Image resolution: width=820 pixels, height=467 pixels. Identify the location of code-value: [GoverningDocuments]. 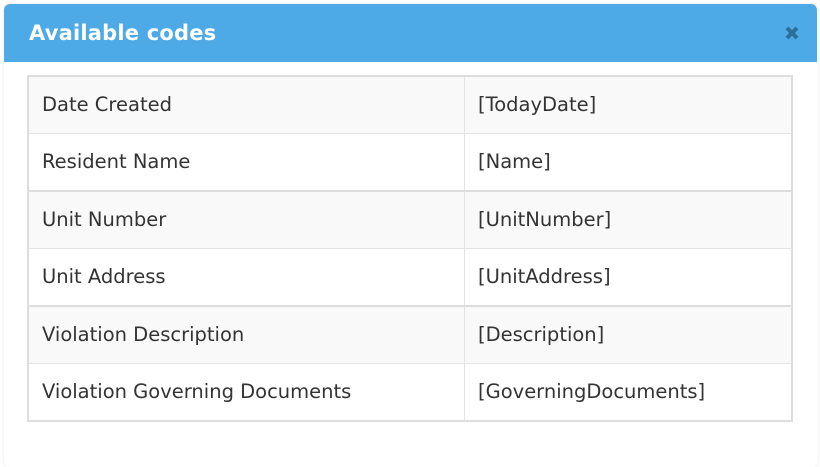
(628, 392).